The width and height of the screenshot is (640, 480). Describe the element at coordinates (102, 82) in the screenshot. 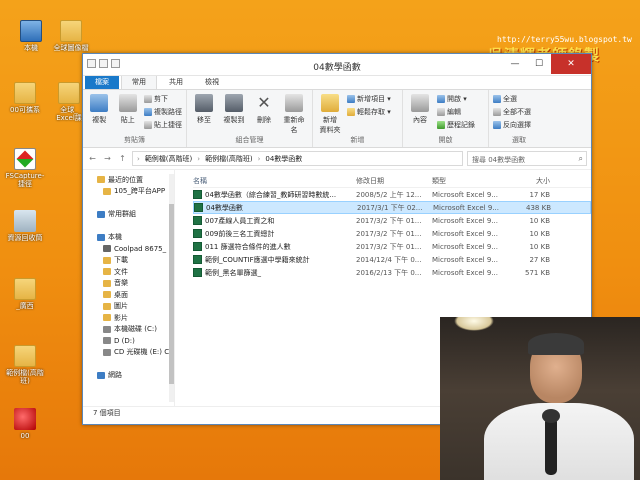

I see `tab-file: 檔案` at that location.